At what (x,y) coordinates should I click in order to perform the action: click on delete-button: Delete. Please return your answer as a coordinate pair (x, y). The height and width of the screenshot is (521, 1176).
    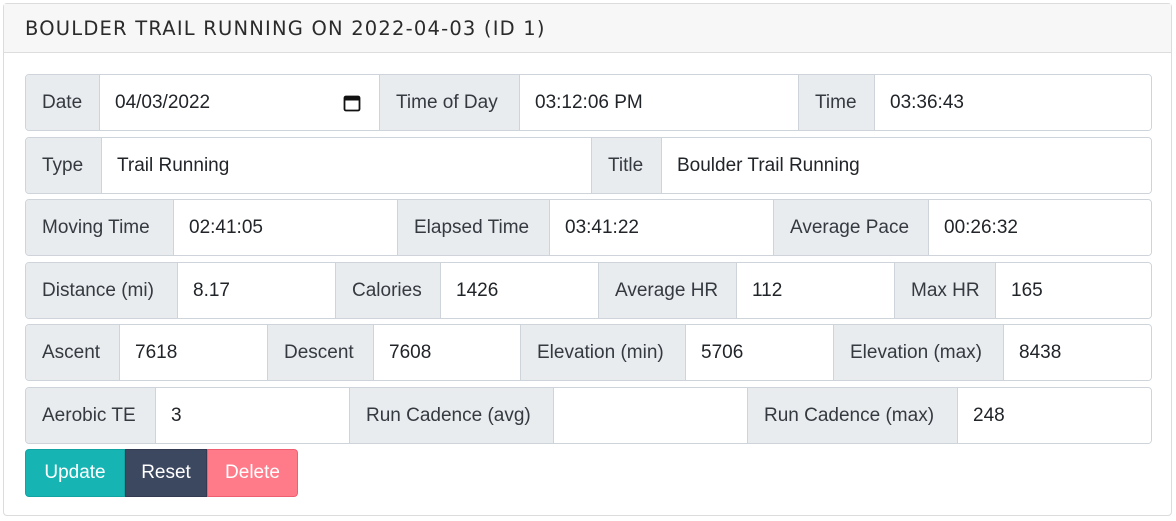
    Looking at the image, I should click on (252, 473).